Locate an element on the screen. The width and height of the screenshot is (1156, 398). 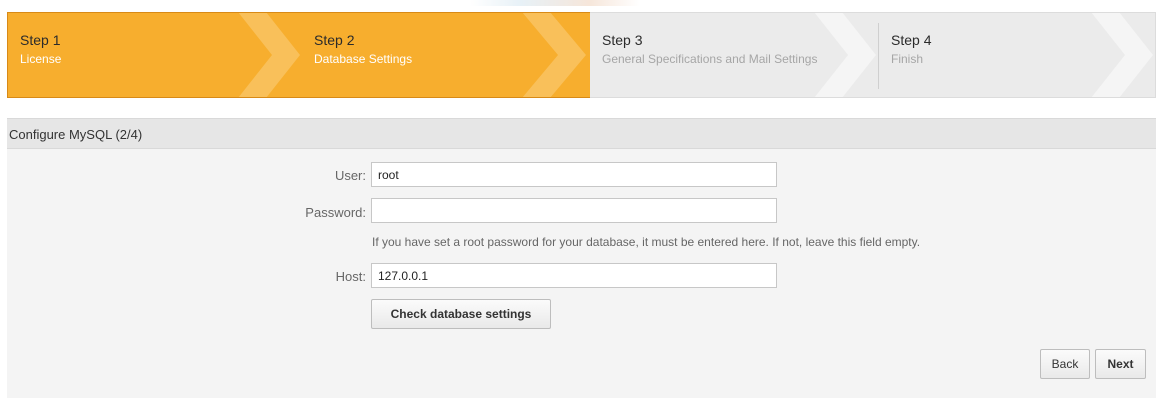
step-4-label: Finish is located at coordinates (907, 59).